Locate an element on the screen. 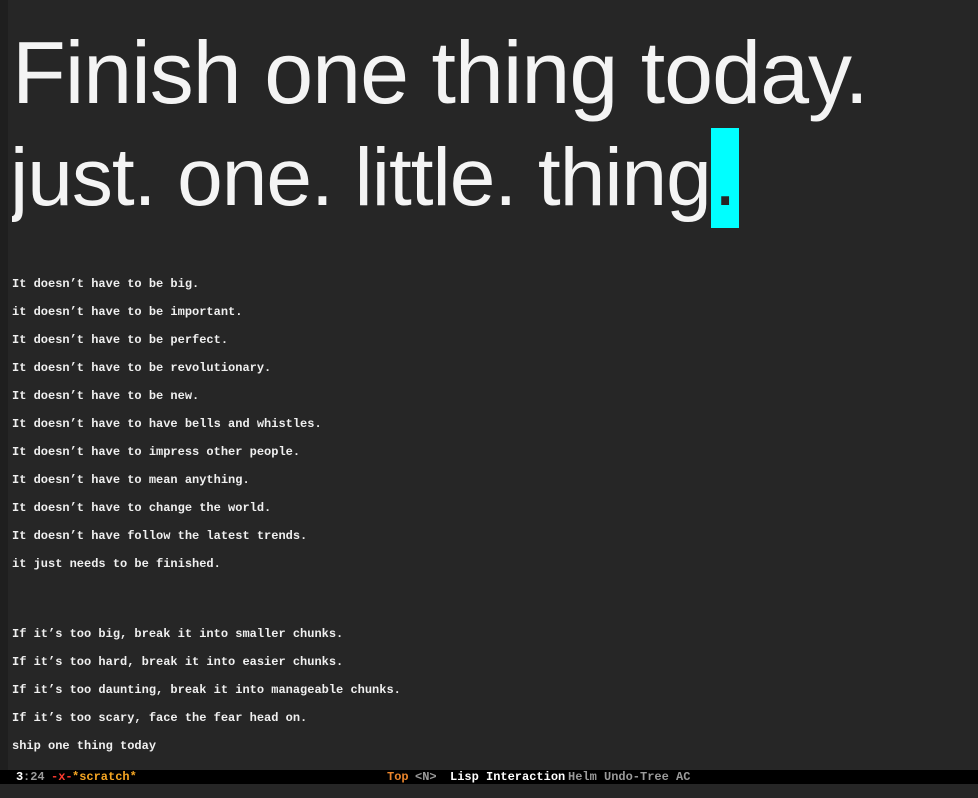  modeline-evil-state: <N> is located at coordinates (426, 777).